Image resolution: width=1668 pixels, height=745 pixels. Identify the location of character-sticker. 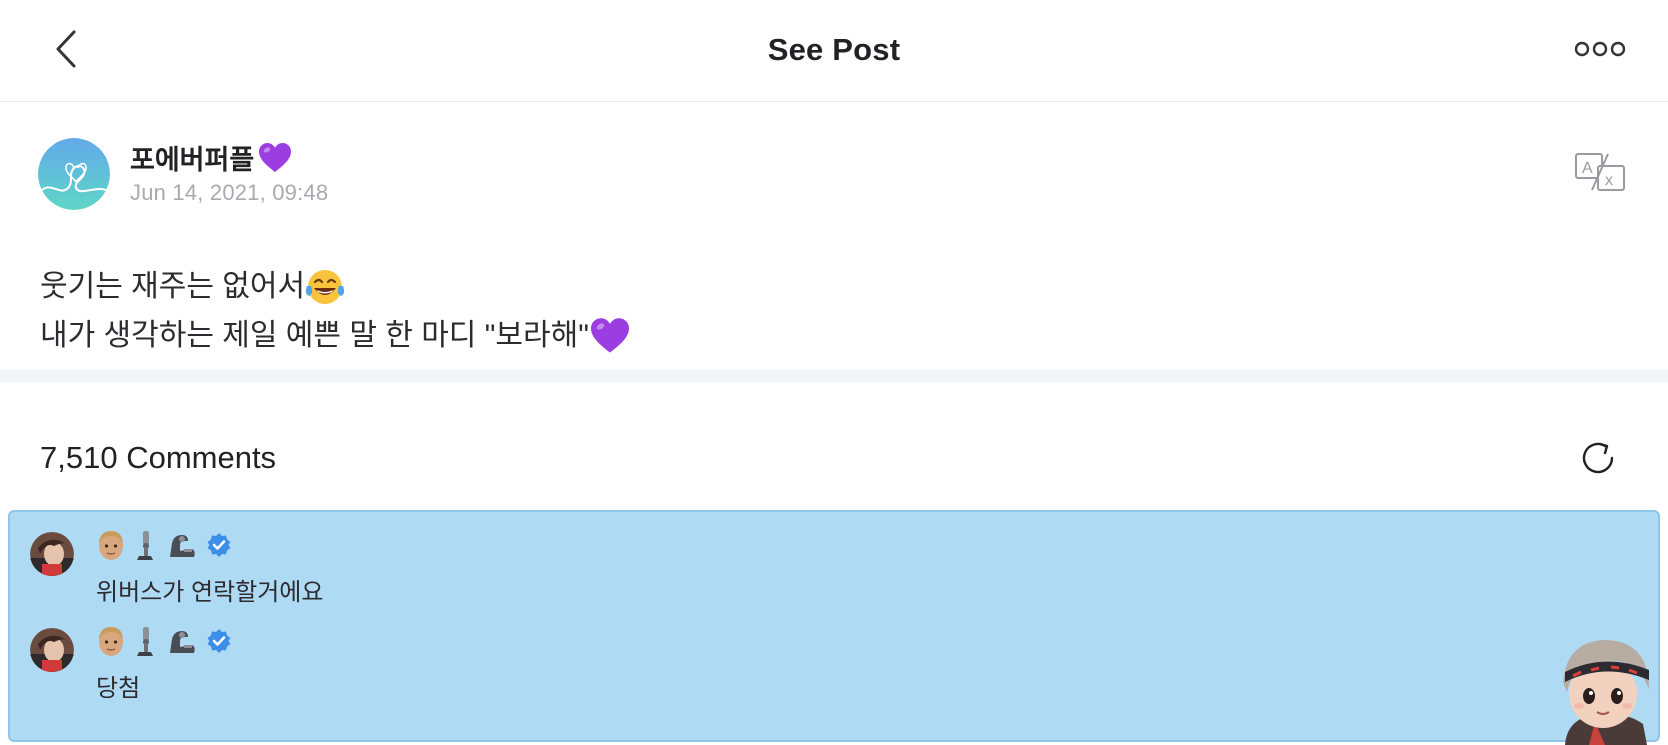
(1604, 688).